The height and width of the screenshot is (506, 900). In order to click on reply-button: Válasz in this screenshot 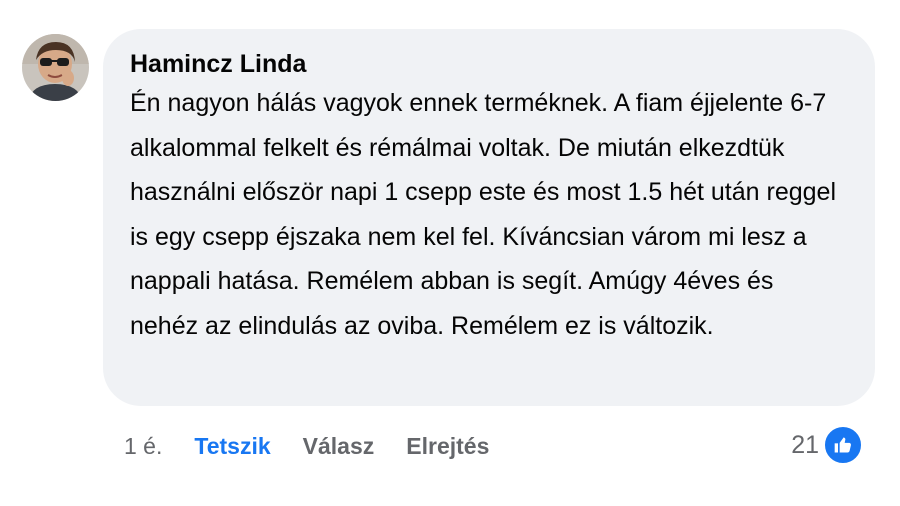, I will do `click(339, 446)`.